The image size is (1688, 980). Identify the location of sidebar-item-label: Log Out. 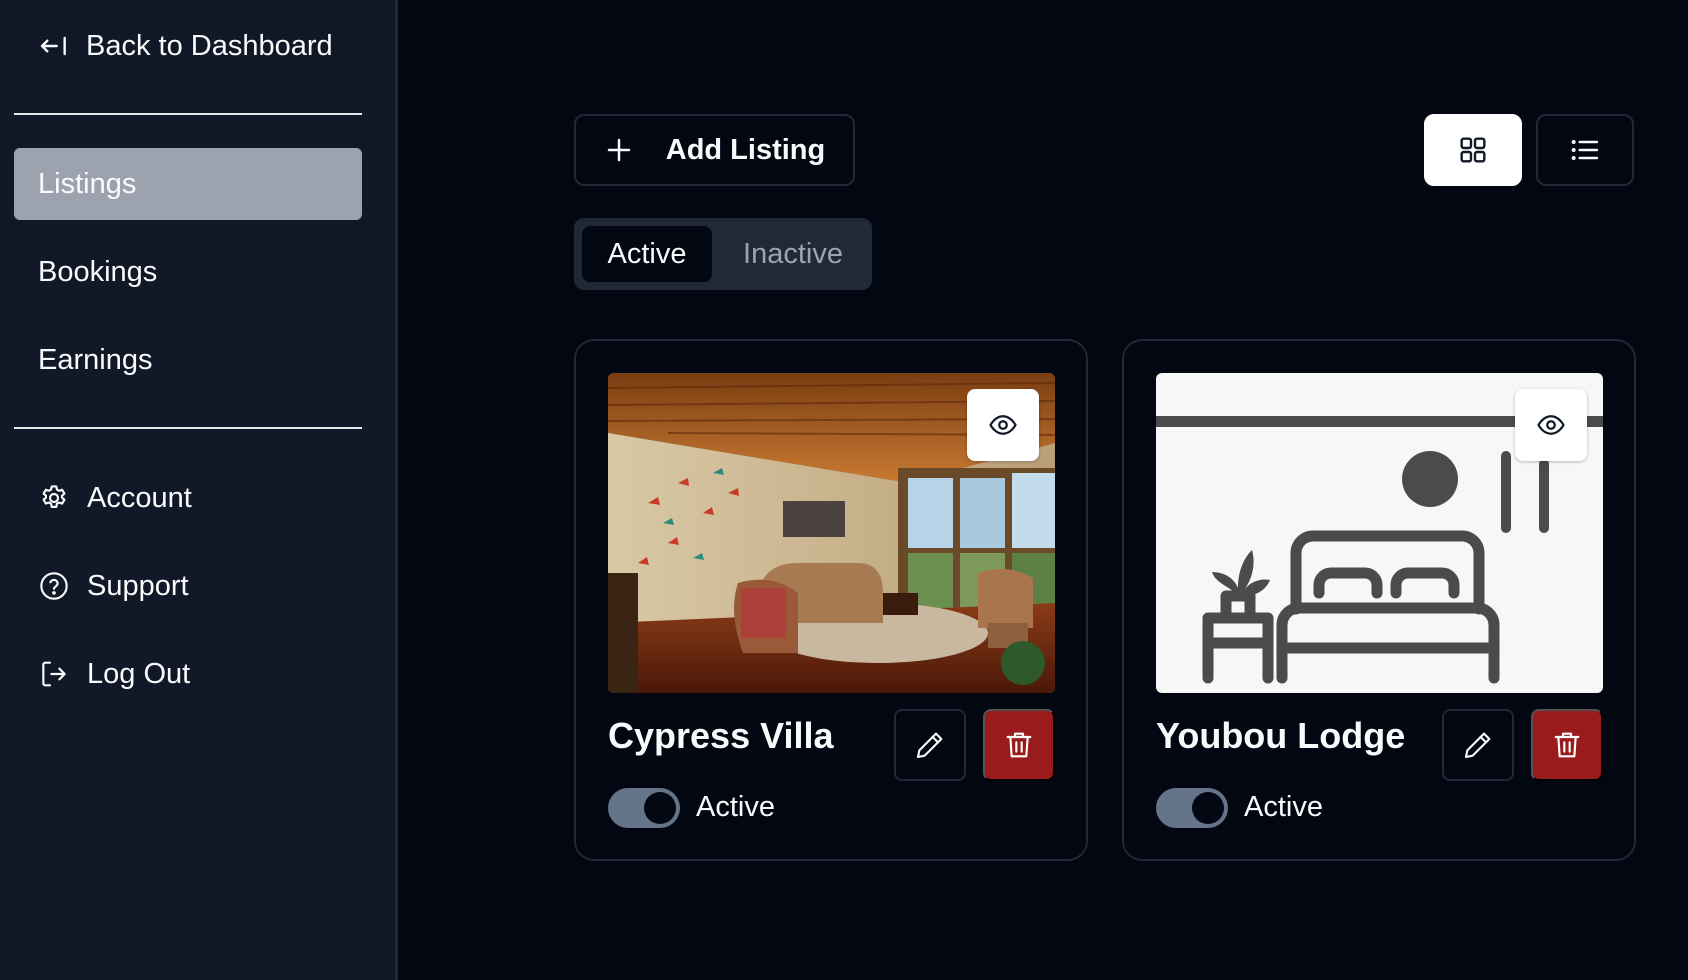
(139, 673).